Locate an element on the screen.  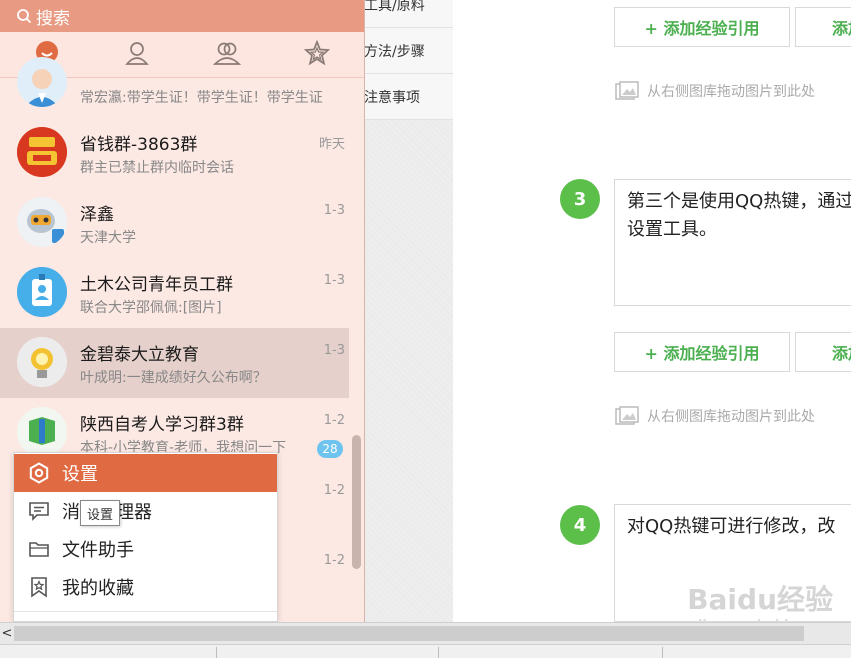
main-menu-popup: 设置 消息管理器 文件助手 我的收藏 is located at coordinates (145, 537).